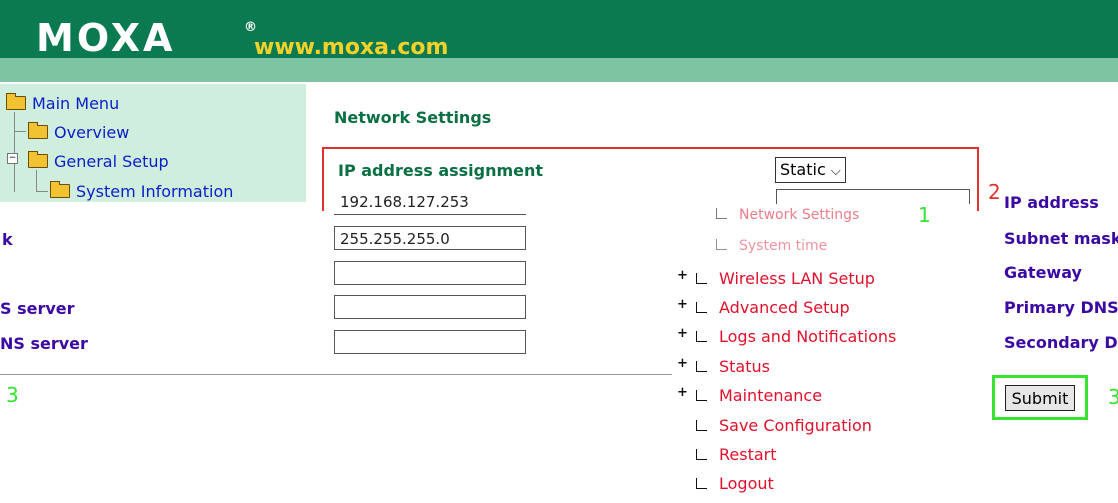 Image resolution: width=1118 pixels, height=503 pixels. Describe the element at coordinates (783, 246) in the screenshot. I see `menu-item-label: System time` at that location.